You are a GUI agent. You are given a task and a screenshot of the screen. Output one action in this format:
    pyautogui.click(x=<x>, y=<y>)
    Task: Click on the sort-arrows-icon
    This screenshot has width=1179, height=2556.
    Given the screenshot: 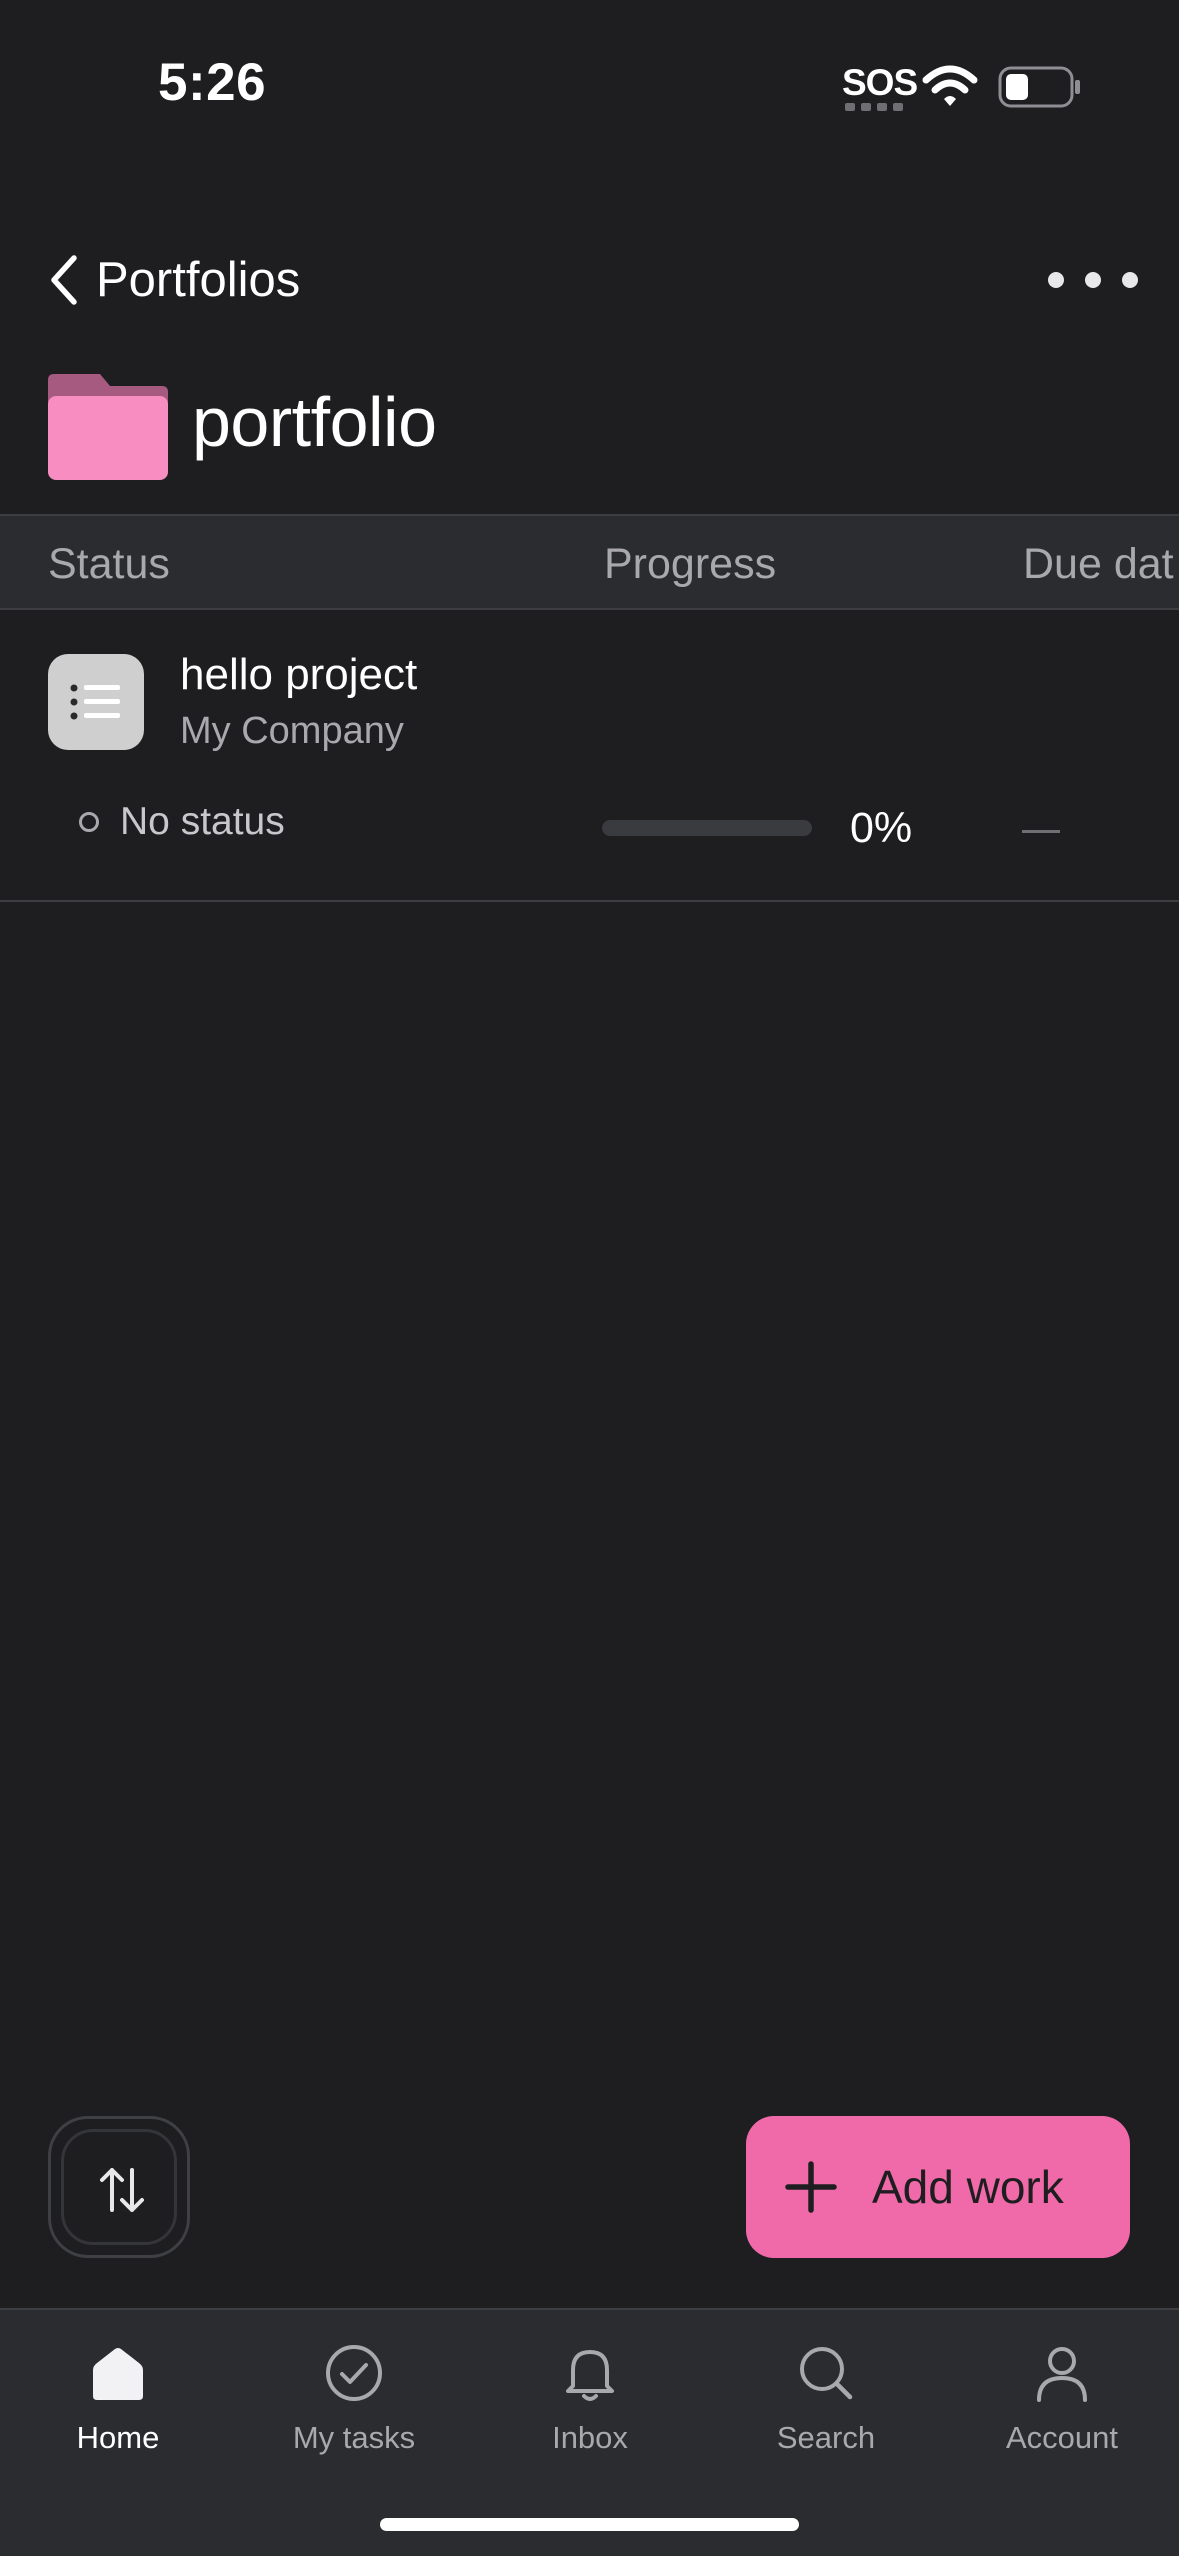 What is the action you would take?
    pyautogui.click(x=122, y=2190)
    